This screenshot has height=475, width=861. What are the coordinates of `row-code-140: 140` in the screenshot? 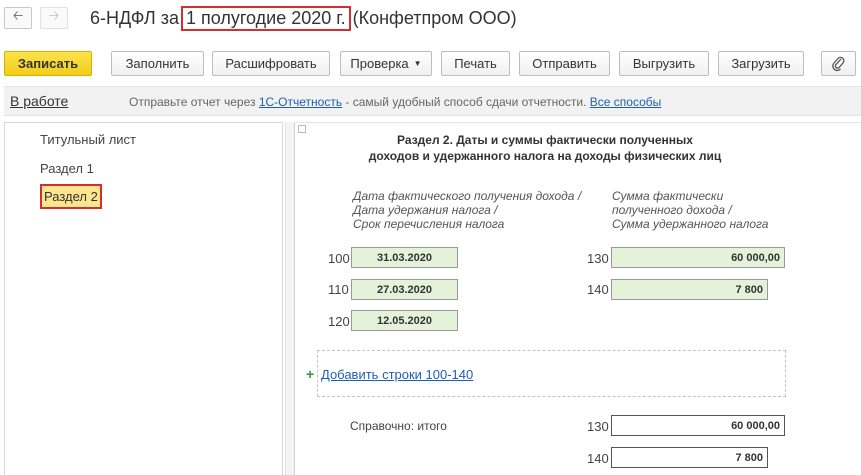 It's located at (598, 289).